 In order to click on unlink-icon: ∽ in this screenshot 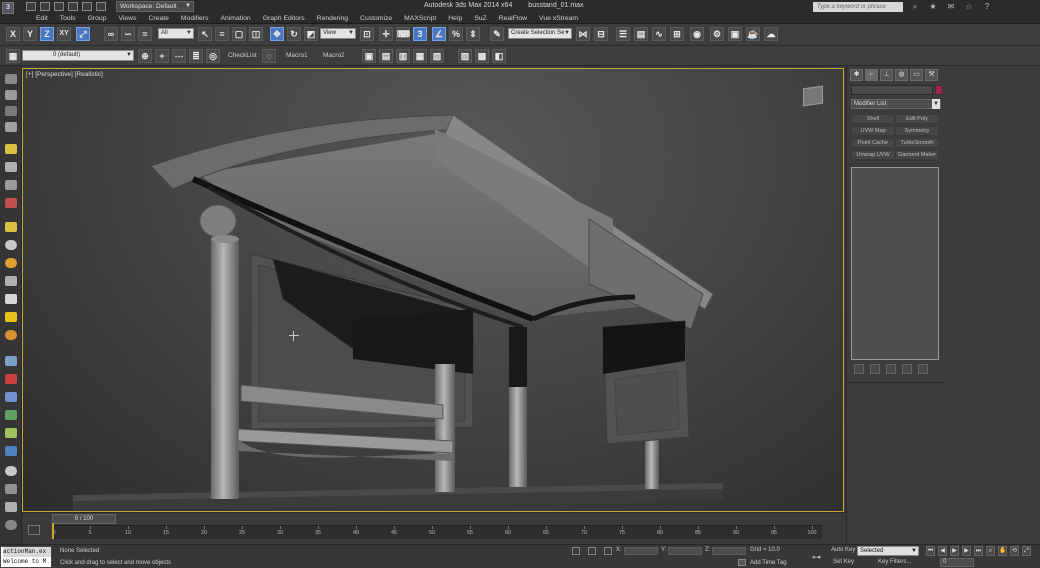, I will do `click(128, 34)`.